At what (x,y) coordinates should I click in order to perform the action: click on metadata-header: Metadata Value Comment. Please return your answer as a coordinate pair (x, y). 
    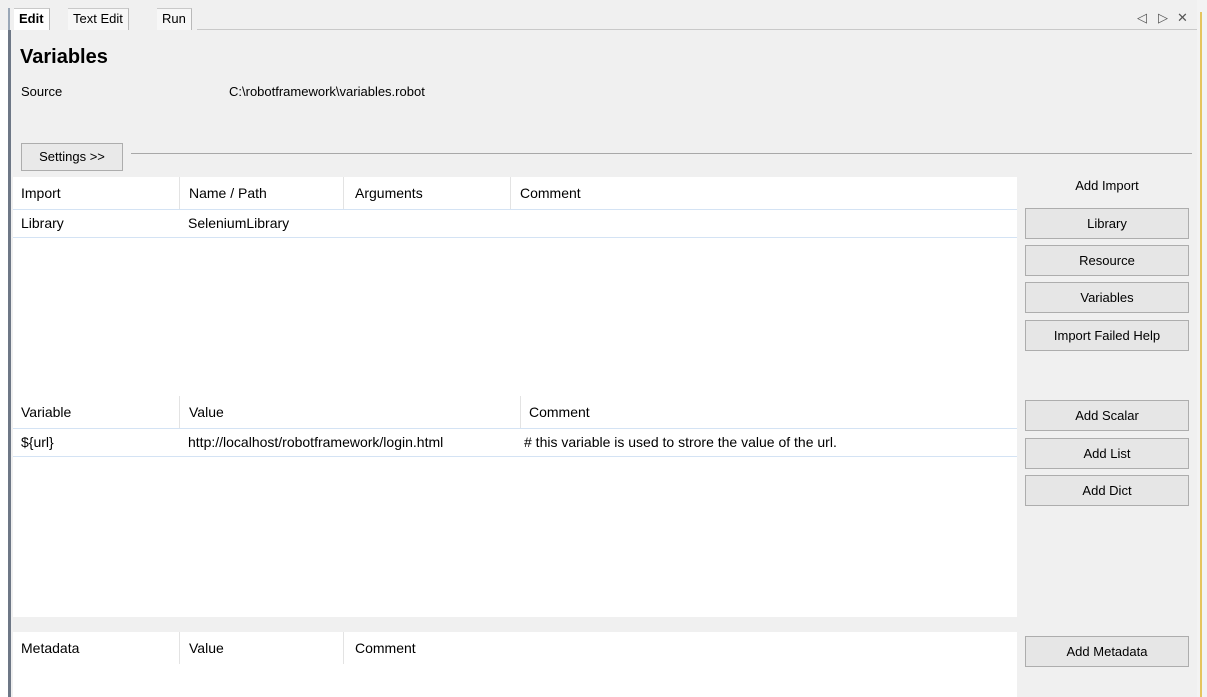
    Looking at the image, I should click on (515, 648).